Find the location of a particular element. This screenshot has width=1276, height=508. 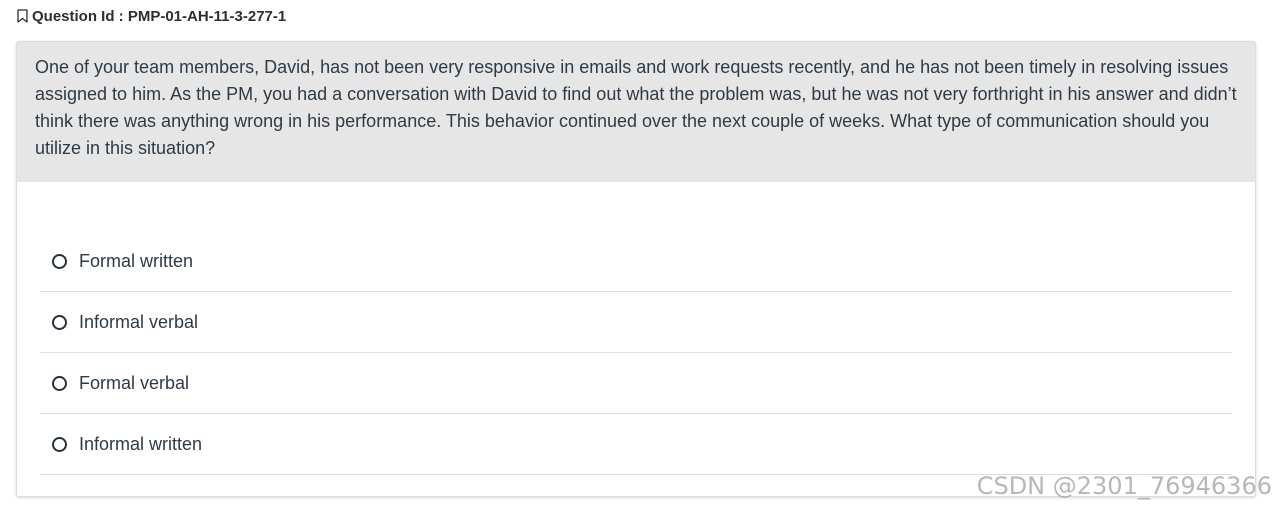

option-label: Informal written is located at coordinates (141, 443).